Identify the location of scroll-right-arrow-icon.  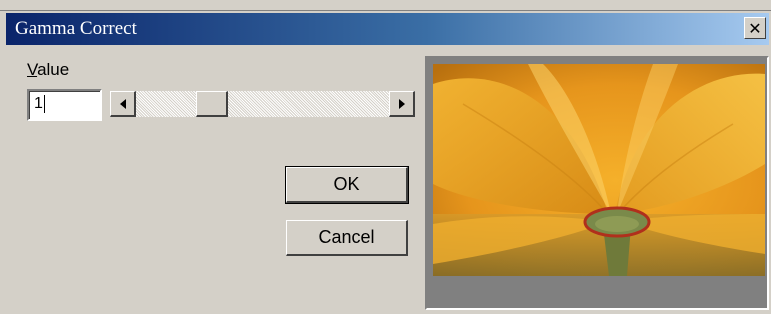
(401, 103).